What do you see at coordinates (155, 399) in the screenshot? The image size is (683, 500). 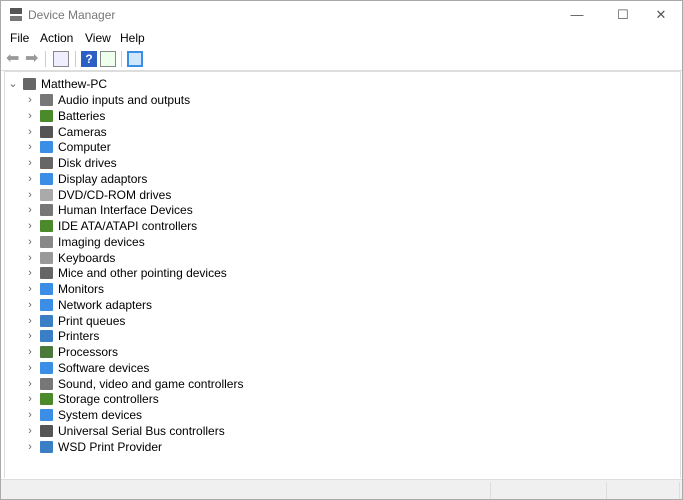 I see `tree-item: › Storage controllers` at bounding box center [155, 399].